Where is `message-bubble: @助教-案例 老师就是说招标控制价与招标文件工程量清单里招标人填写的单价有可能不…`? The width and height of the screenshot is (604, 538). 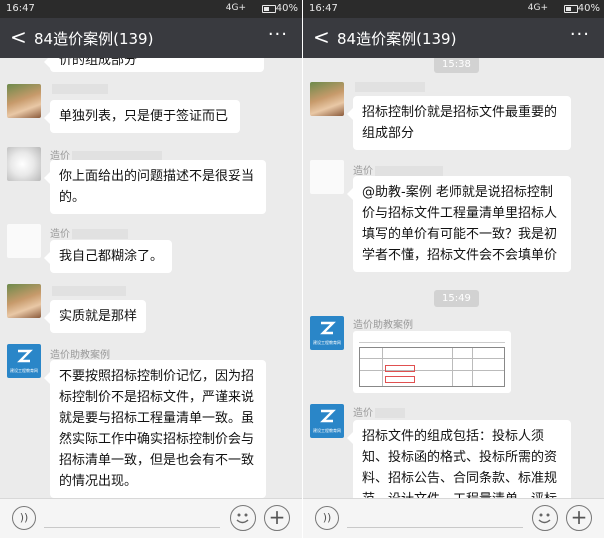 message-bubble: @助教-案例 老师就是说招标控制价与招标文件工程量清单里招标人填写的单价有可能不… is located at coordinates (459, 224).